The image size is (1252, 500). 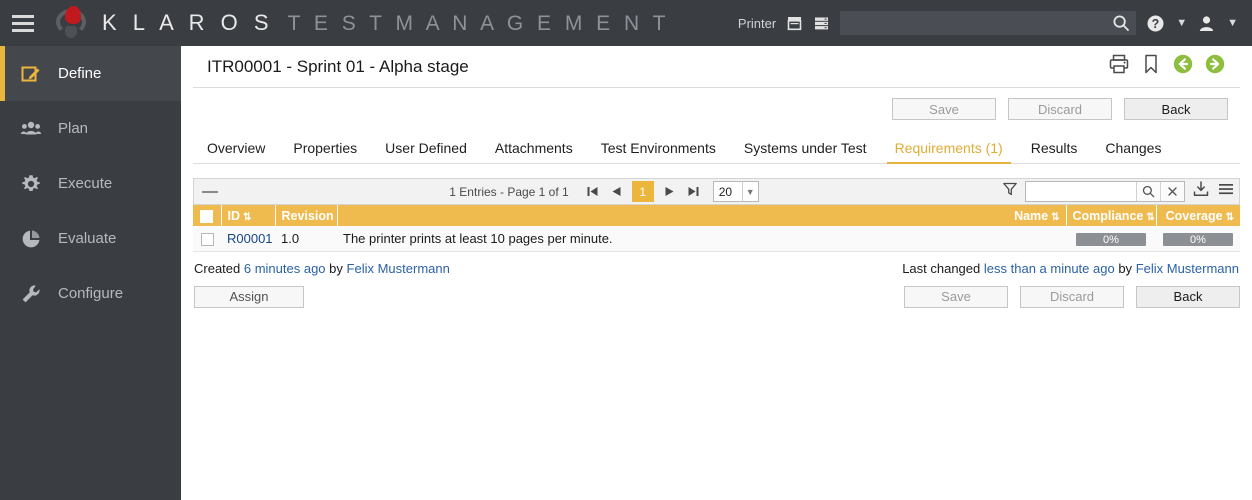 I want to click on tab-properties: Properties, so click(x=325, y=151).